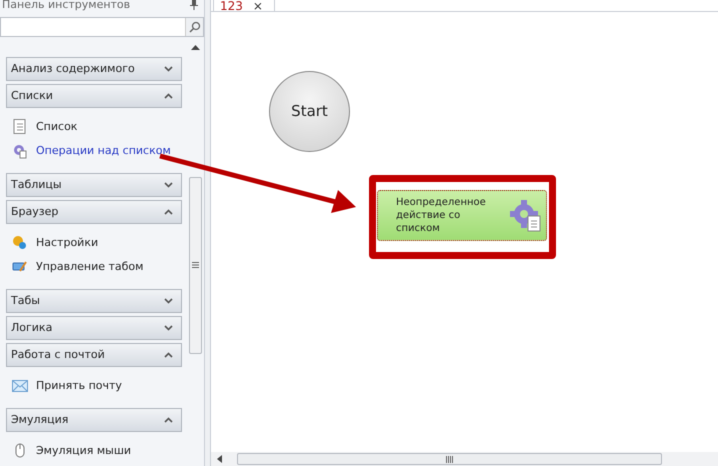  What do you see at coordinates (20, 386) in the screenshot?
I see `envelope-icon` at bounding box center [20, 386].